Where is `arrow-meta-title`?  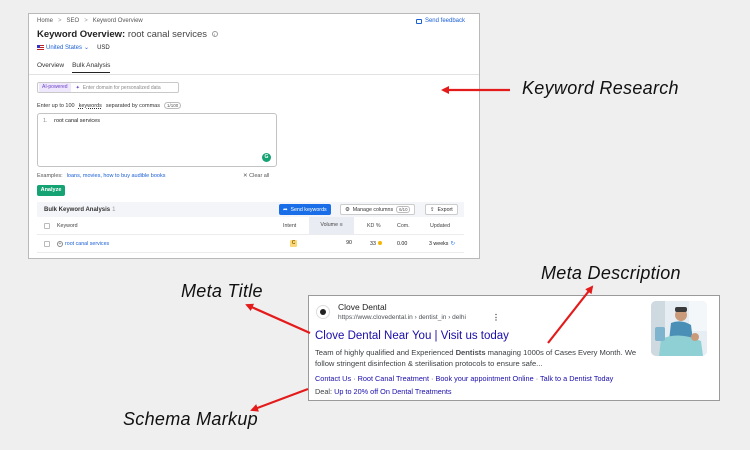 arrow-meta-title is located at coordinates (278, 319).